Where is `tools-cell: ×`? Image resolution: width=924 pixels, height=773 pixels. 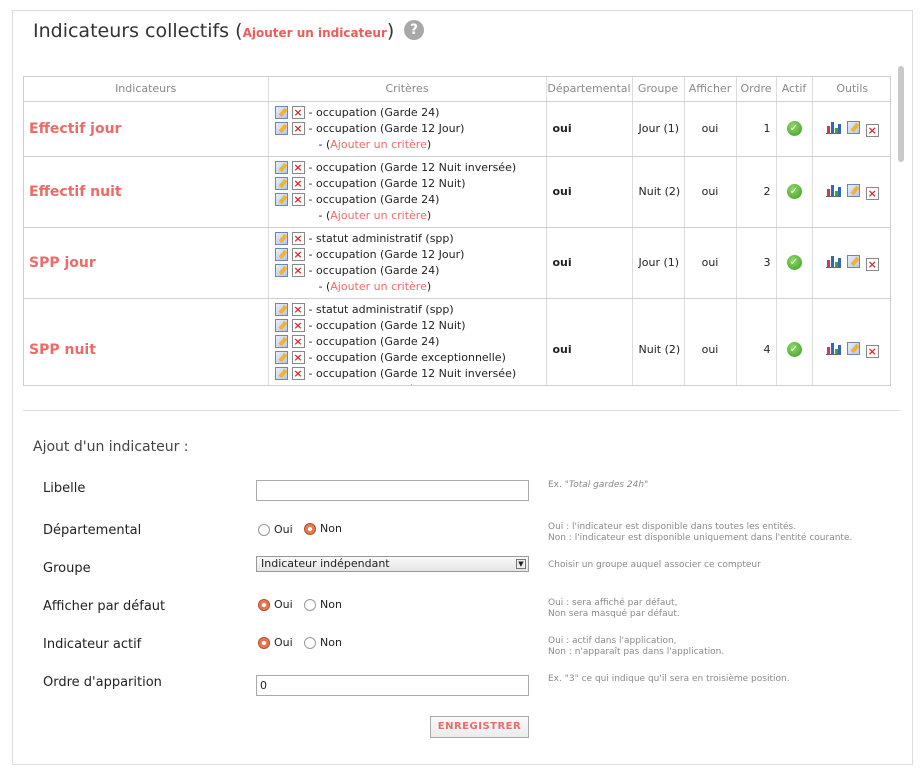
tools-cell: × is located at coordinates (851, 129).